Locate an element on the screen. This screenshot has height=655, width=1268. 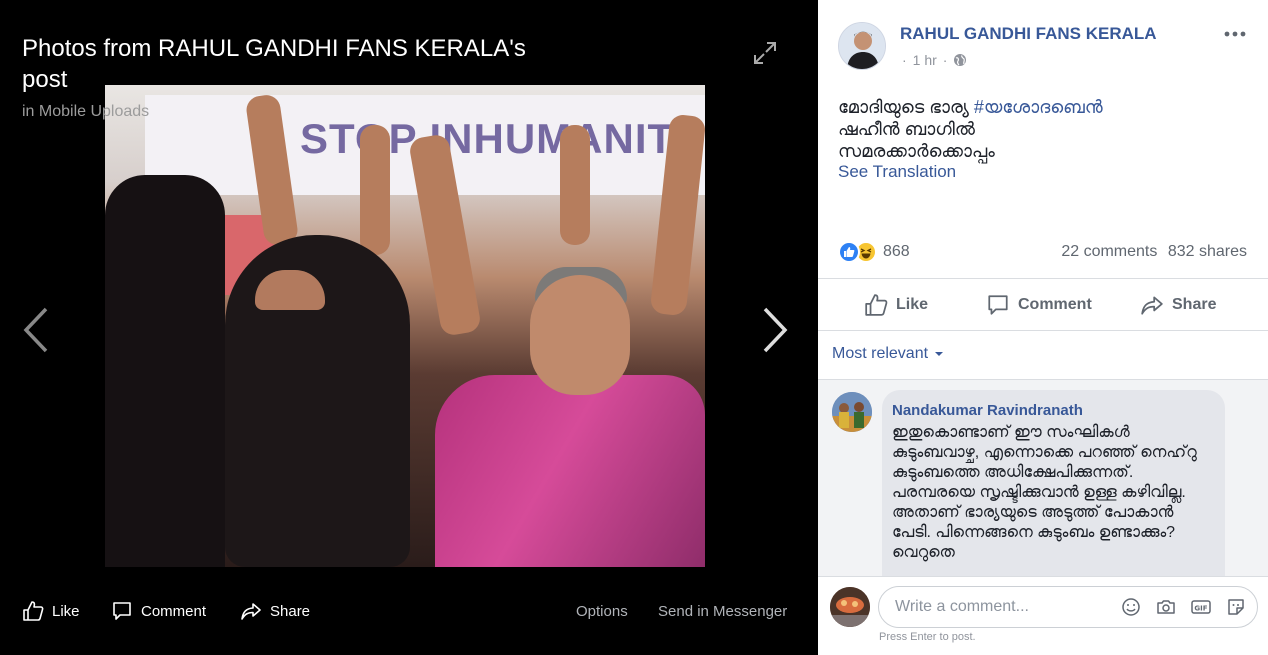
page-avatar is located at coordinates (862, 46).